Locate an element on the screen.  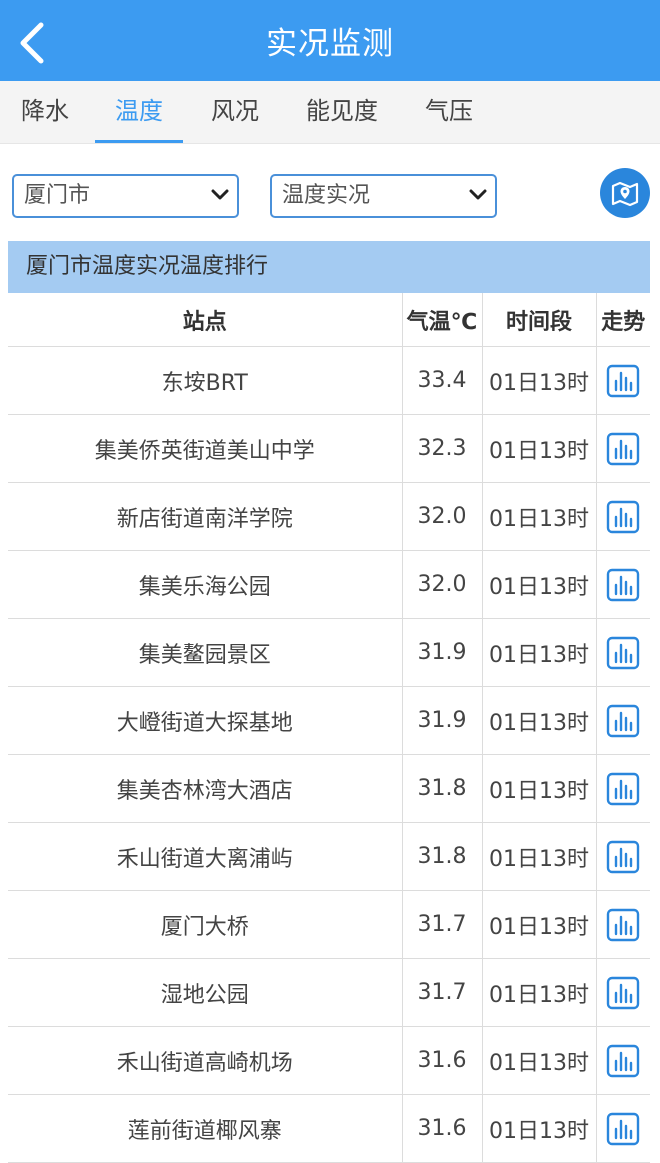
map-view-button is located at coordinates (625, 193).